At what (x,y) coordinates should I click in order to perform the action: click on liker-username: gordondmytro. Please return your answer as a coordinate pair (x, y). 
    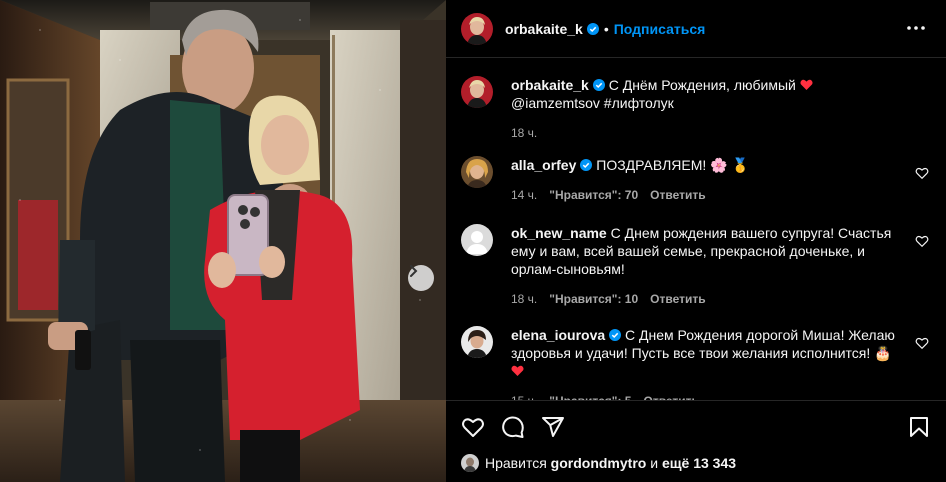
    Looking at the image, I should click on (599, 463).